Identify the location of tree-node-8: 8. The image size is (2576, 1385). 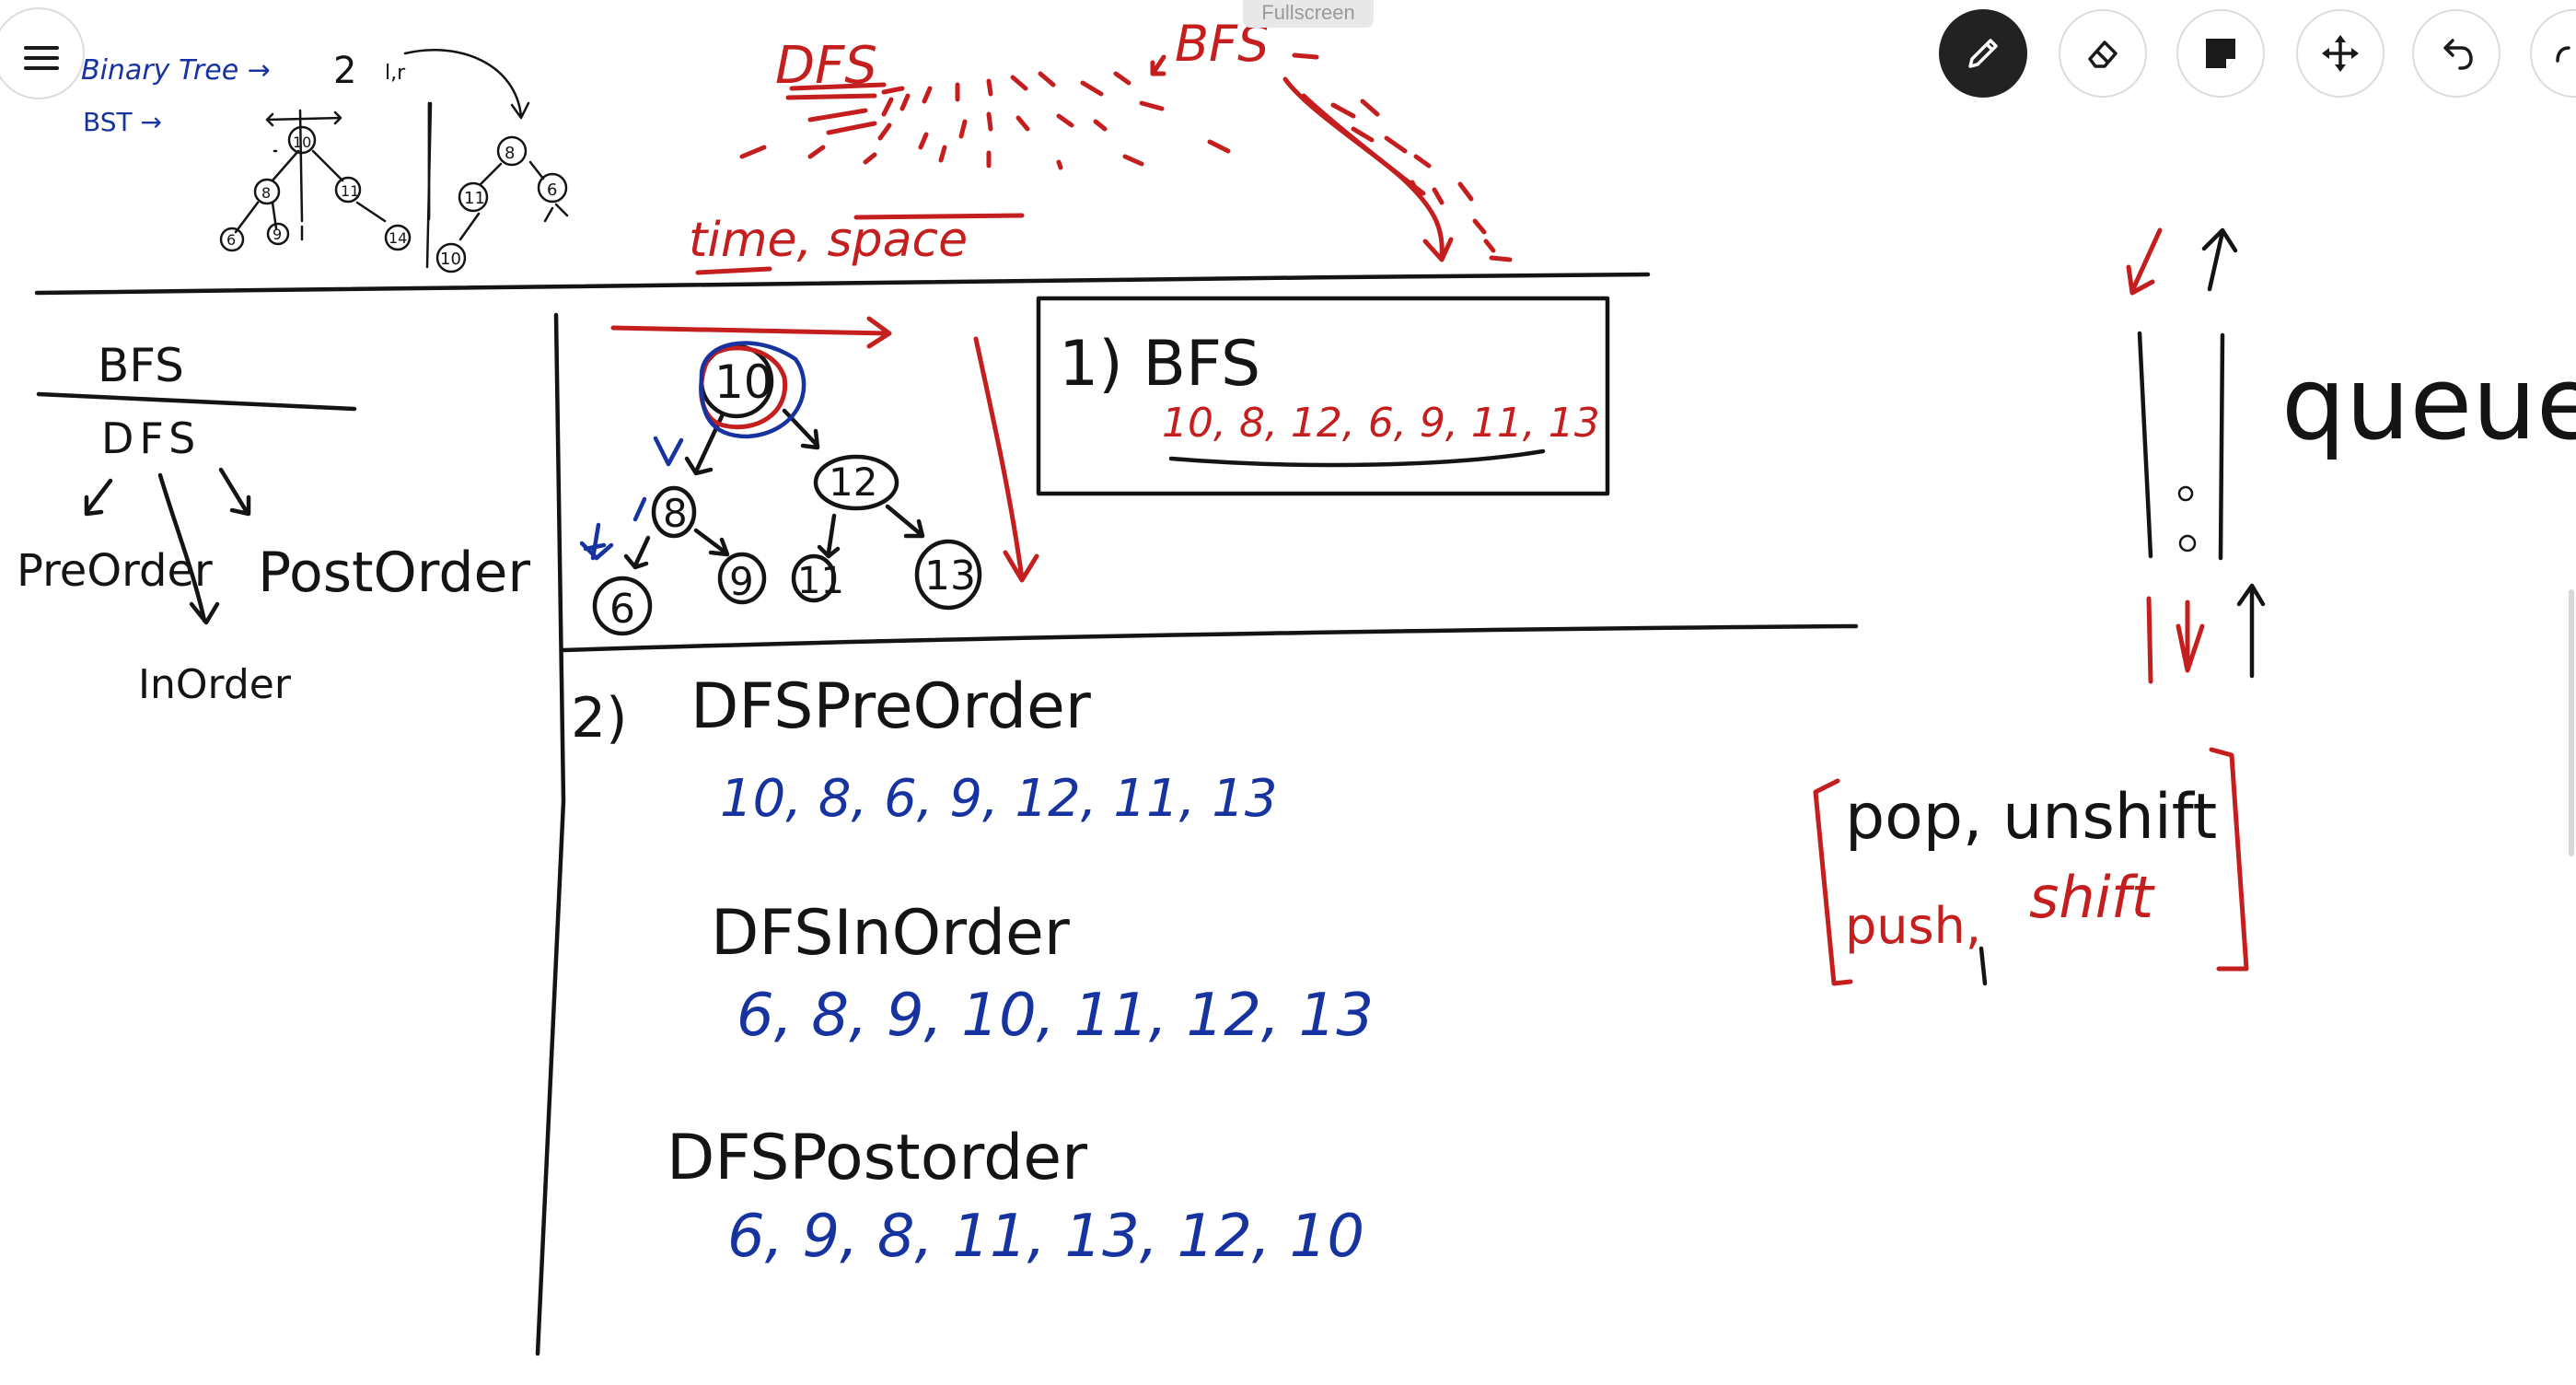
(675, 514).